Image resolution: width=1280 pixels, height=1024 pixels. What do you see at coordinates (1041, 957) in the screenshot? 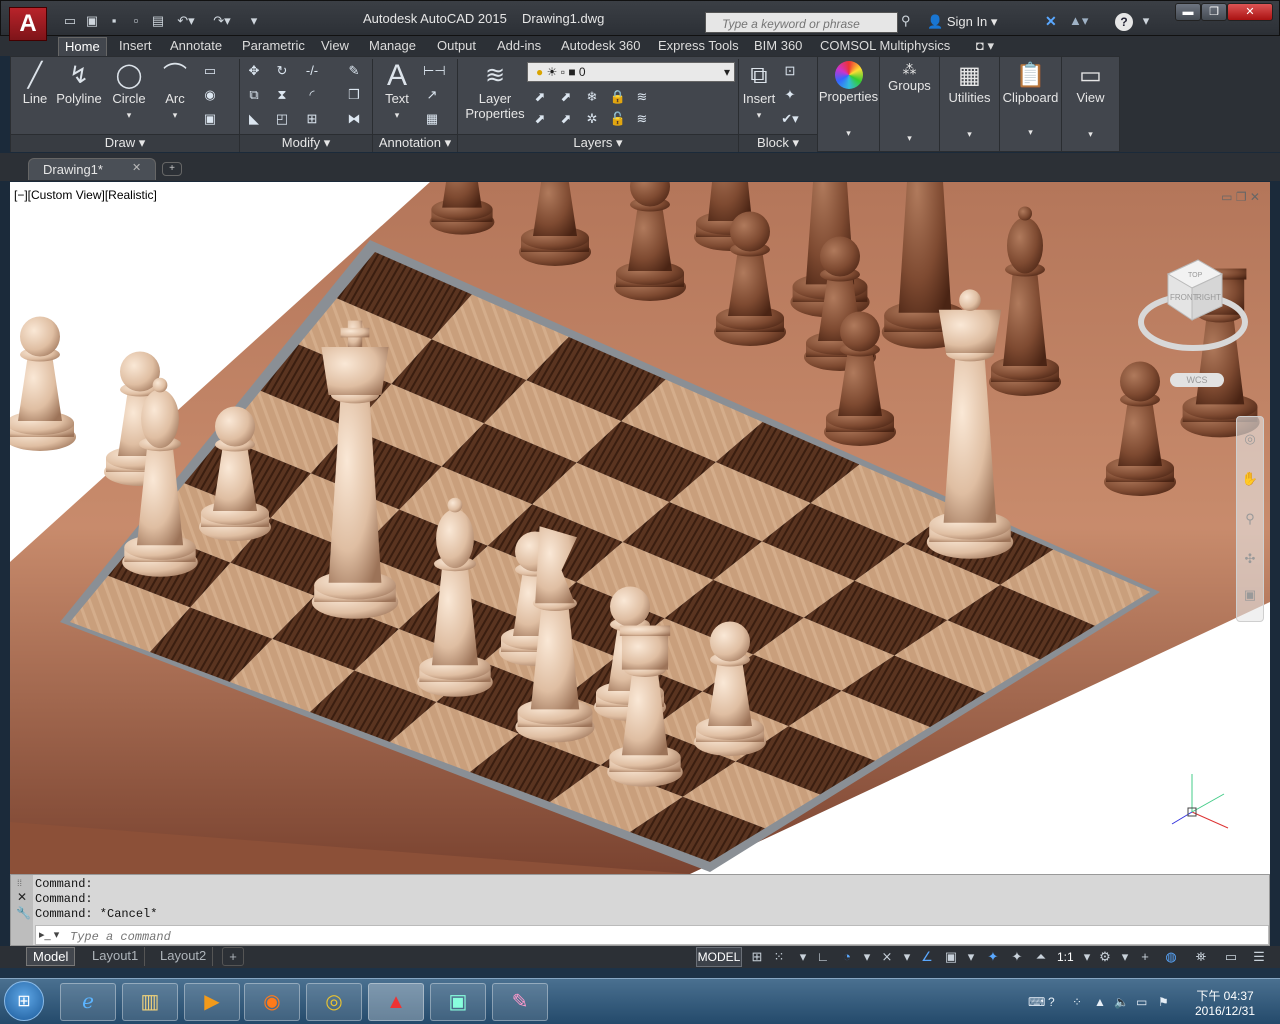
I see `annotation-scale-icon: ⏶` at bounding box center [1041, 957].